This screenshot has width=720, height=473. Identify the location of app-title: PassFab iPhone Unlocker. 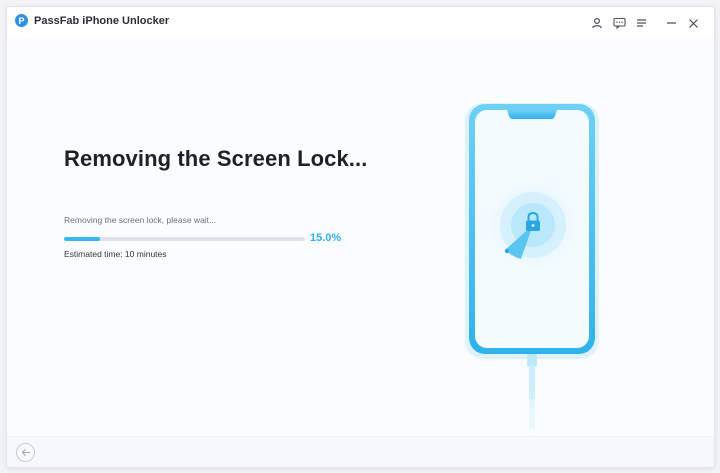
(102, 20).